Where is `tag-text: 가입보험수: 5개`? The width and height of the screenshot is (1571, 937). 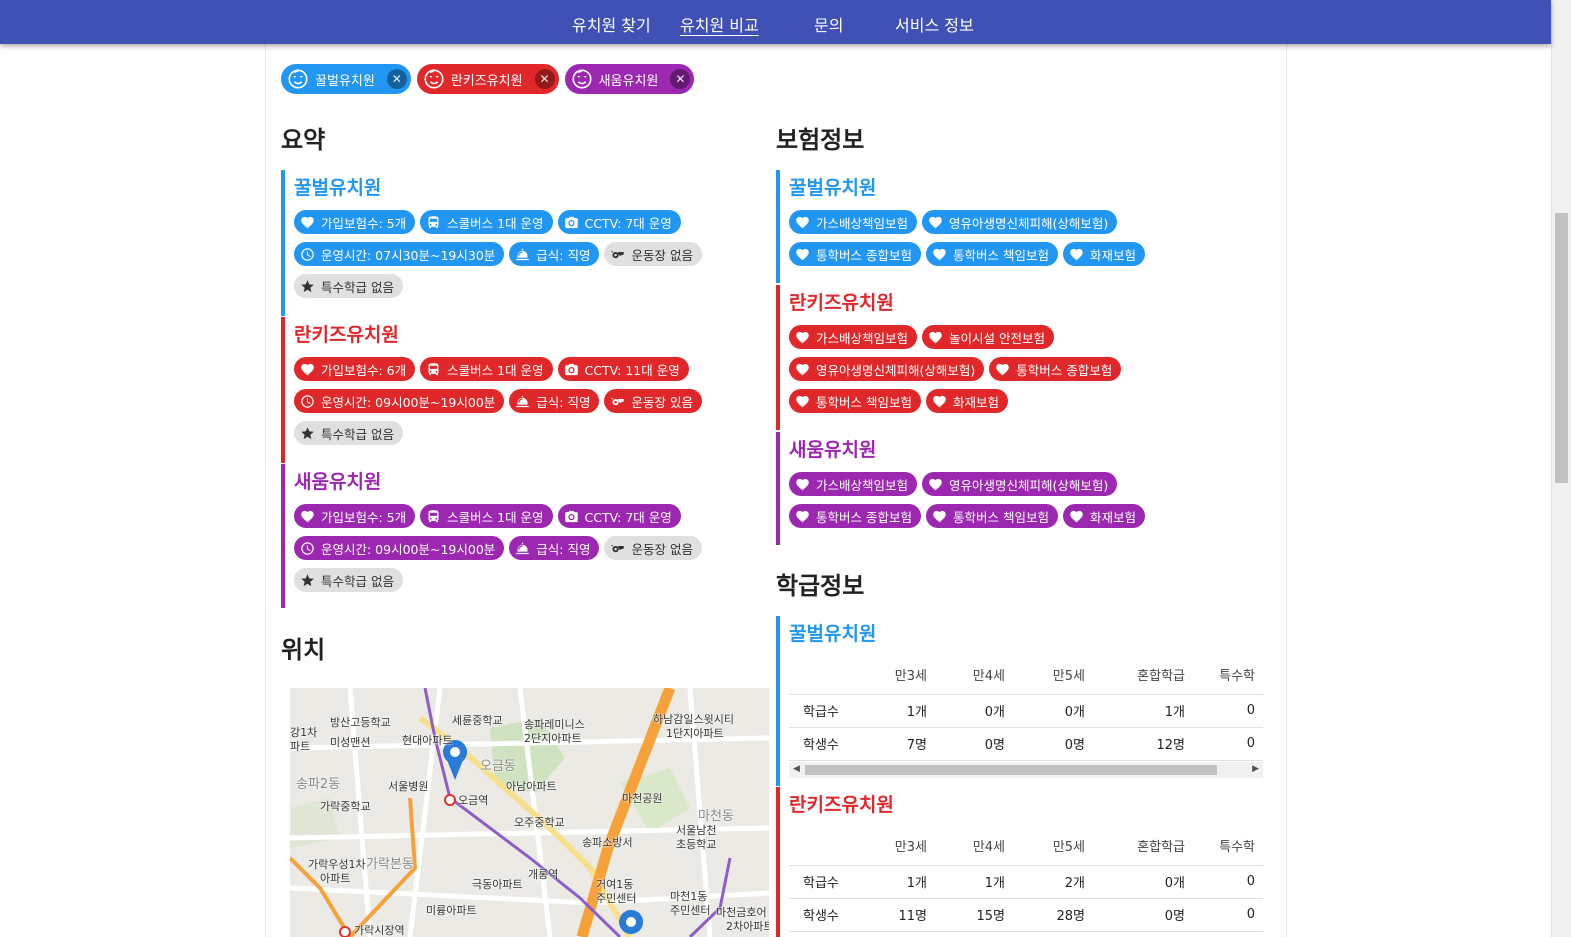
tag-text: 가입보험수: 5개 is located at coordinates (364, 223).